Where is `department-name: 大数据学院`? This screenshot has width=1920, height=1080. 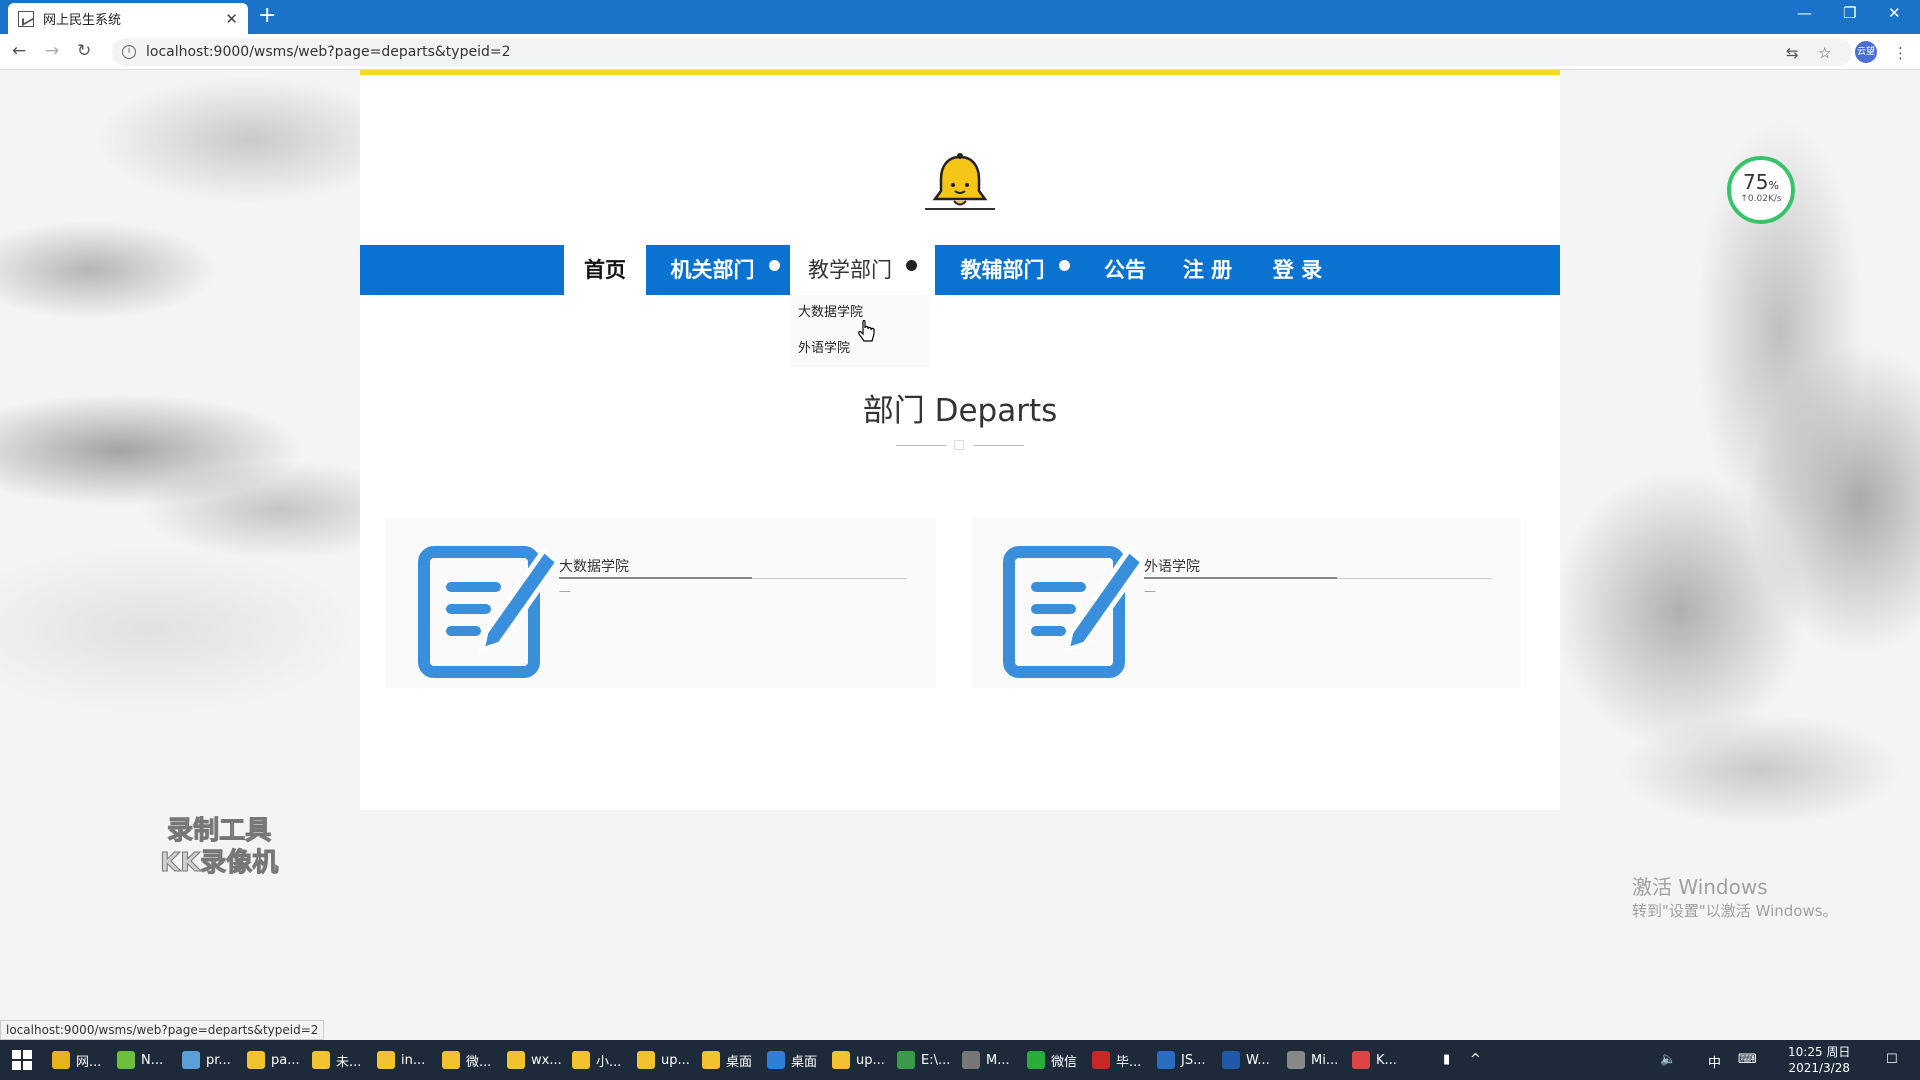
department-name: 大数据学院 is located at coordinates (594, 566).